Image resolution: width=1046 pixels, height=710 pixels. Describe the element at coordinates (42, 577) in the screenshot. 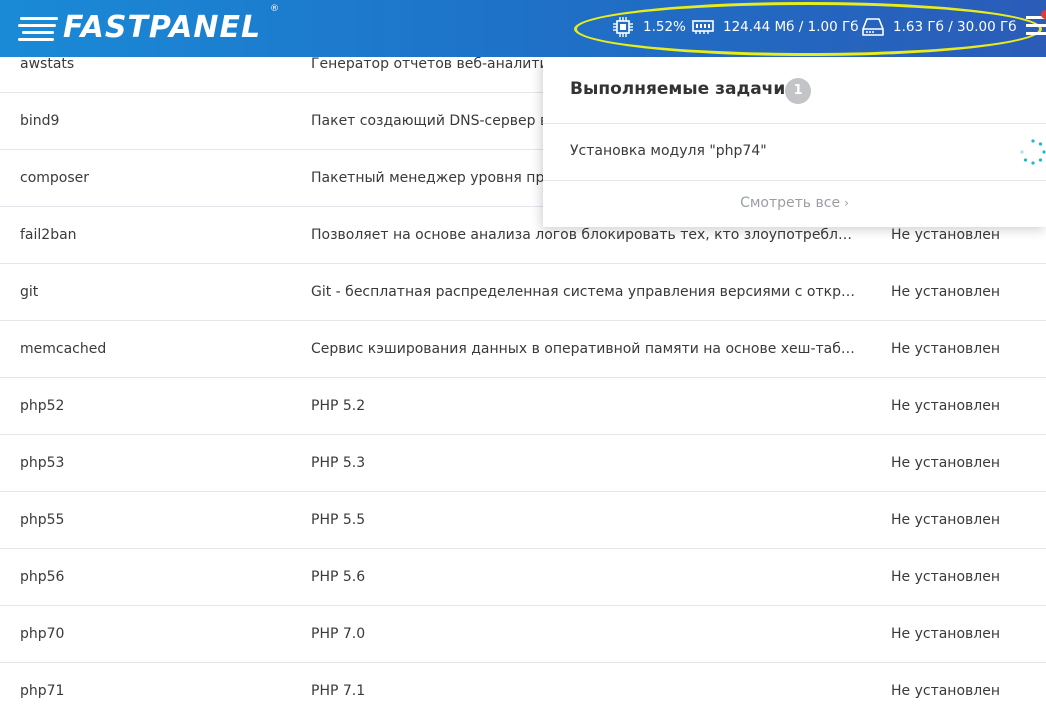

I see `module-name: php56` at that location.